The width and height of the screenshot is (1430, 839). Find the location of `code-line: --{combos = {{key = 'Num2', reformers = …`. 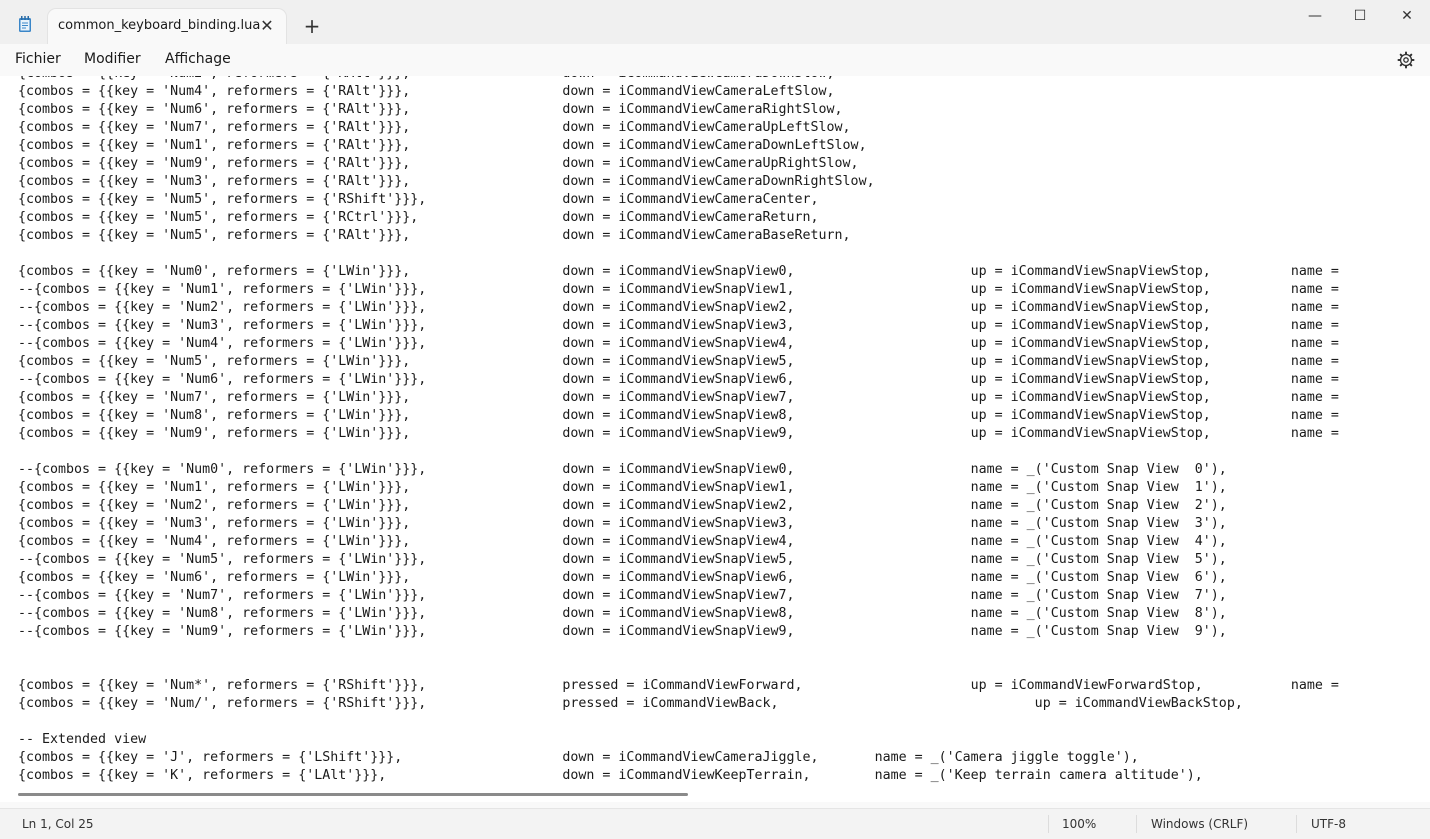

code-line: --{combos = {{key = 'Num2', reformers = … is located at coordinates (678, 308).